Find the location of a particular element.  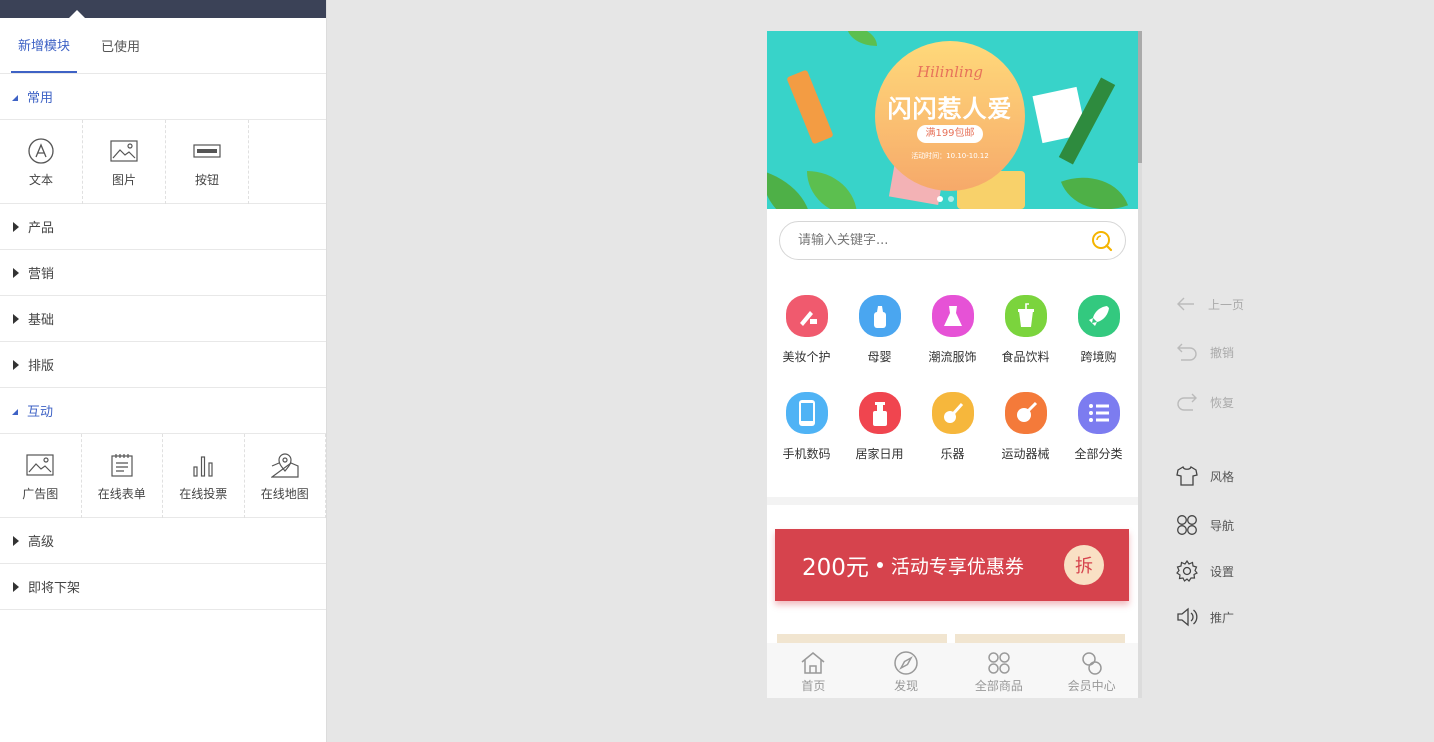

module-text: 文本 is located at coordinates (41, 162).